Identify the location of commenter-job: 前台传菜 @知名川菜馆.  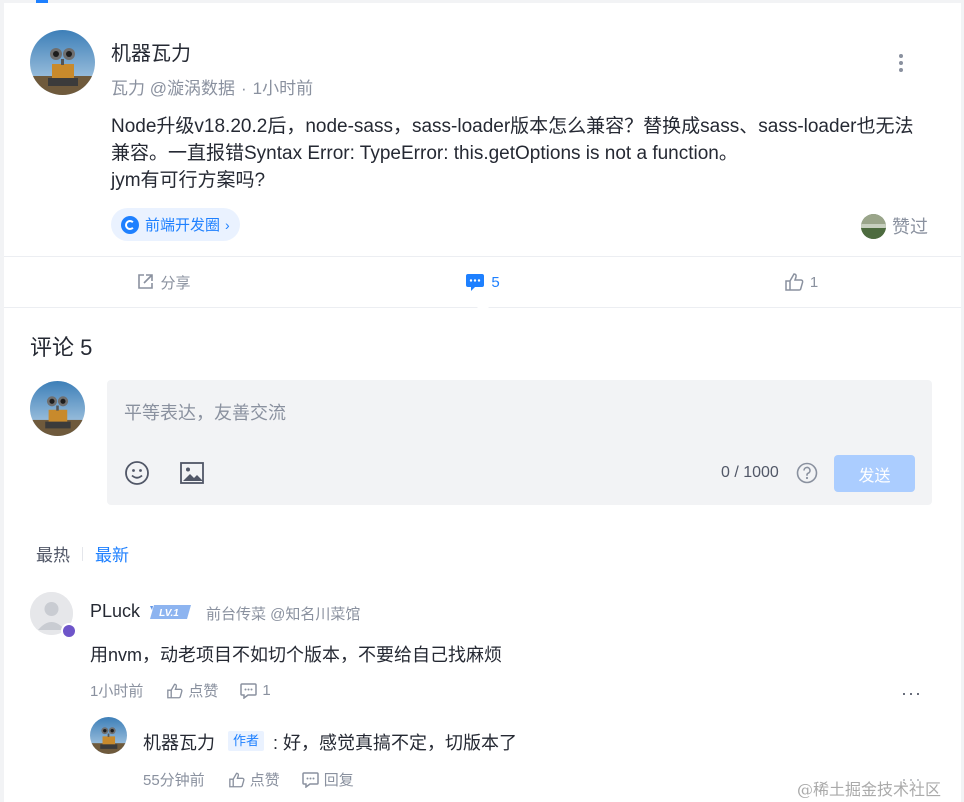
(283, 614).